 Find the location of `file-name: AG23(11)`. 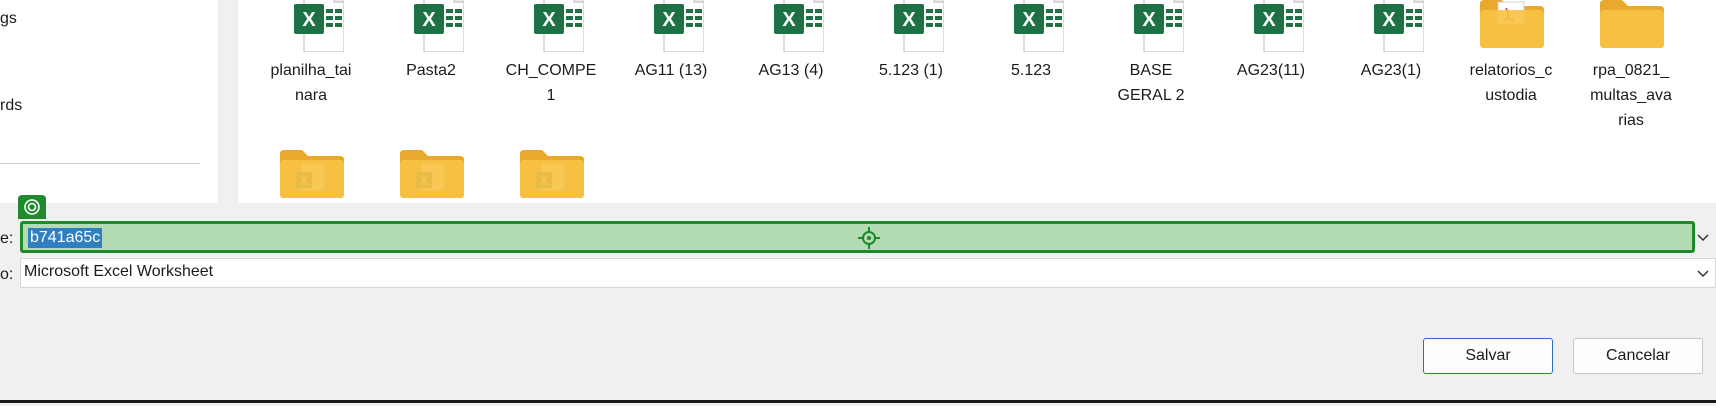

file-name: AG23(11) is located at coordinates (1271, 70).